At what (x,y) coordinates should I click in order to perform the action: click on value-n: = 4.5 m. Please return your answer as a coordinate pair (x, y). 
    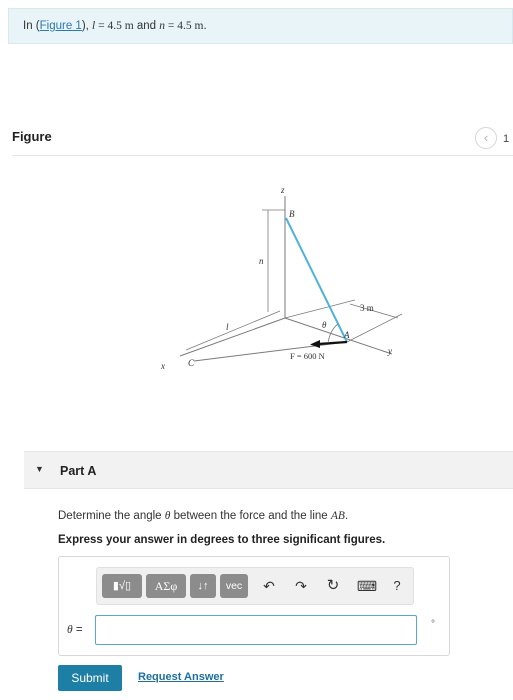
    Looking at the image, I should click on (184, 26).